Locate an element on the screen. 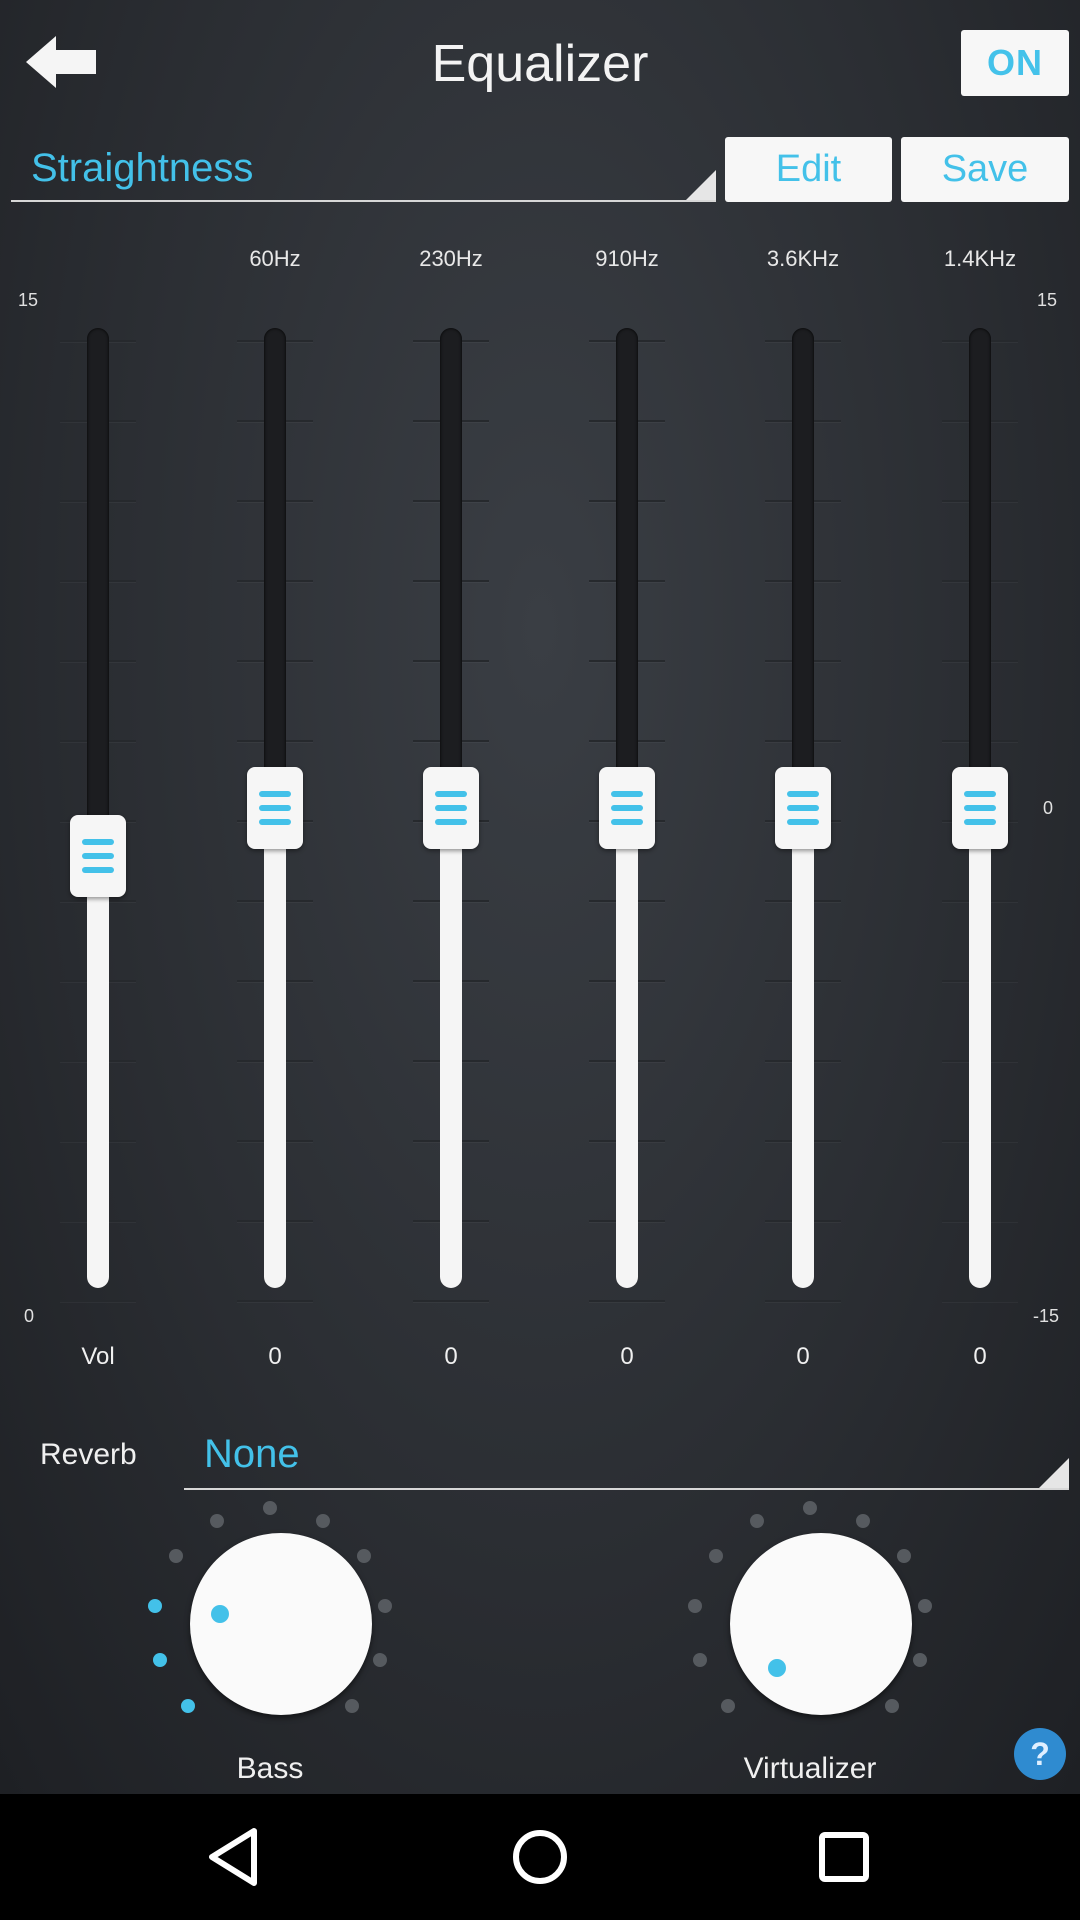 The height and width of the screenshot is (1920, 1080). scale-right-mid: 0 is located at coordinates (1048, 808).